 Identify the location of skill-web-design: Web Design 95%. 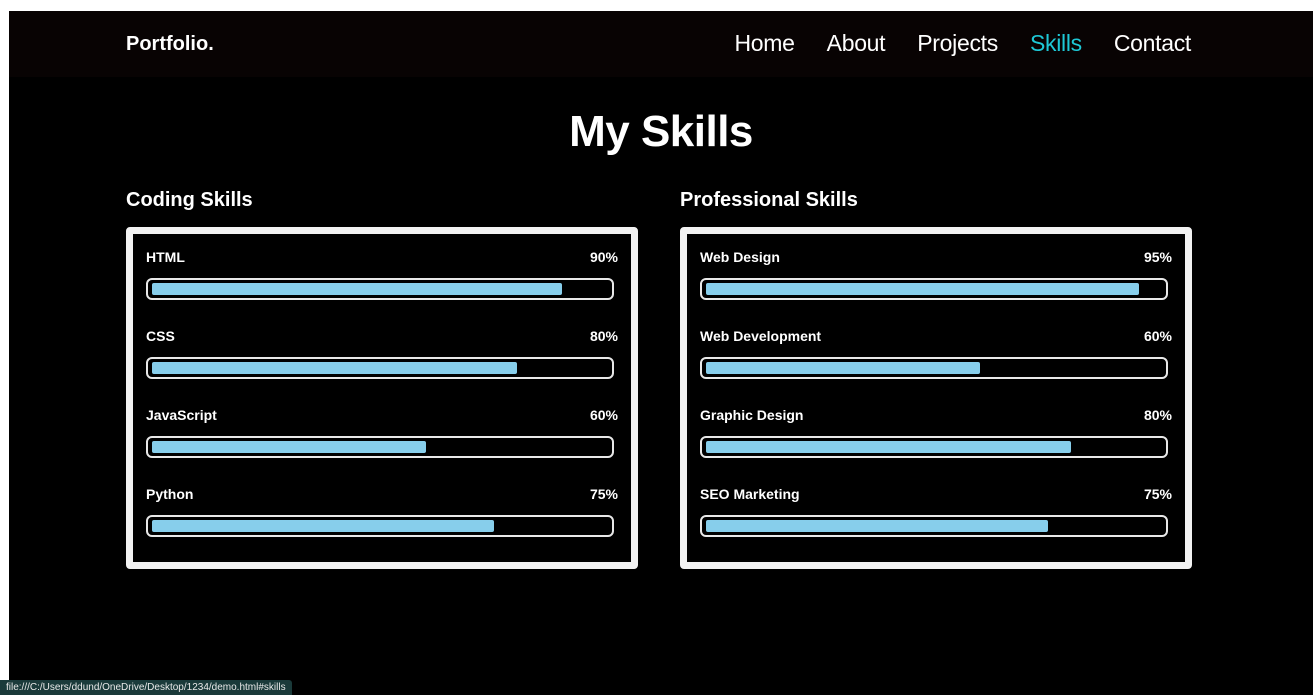
(936, 274).